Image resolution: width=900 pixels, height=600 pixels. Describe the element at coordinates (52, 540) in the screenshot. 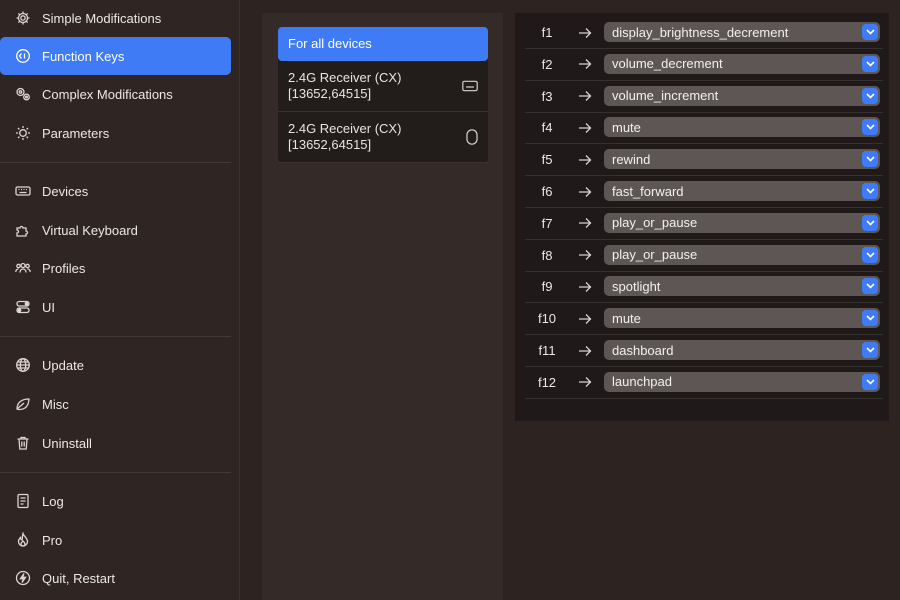

I see `sidebar-item-label: Pro` at that location.